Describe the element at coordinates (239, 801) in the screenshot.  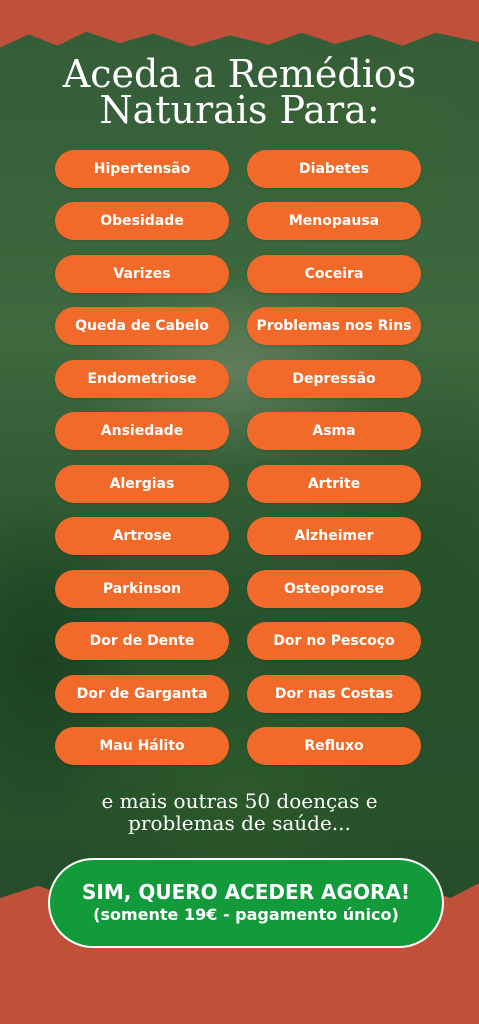
I see `footnote-line-1: e mais outras 50 doenças e` at that location.